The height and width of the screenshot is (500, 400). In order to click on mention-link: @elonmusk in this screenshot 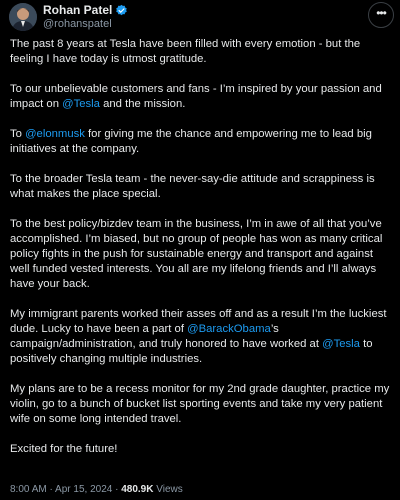, I will do `click(55, 134)`.